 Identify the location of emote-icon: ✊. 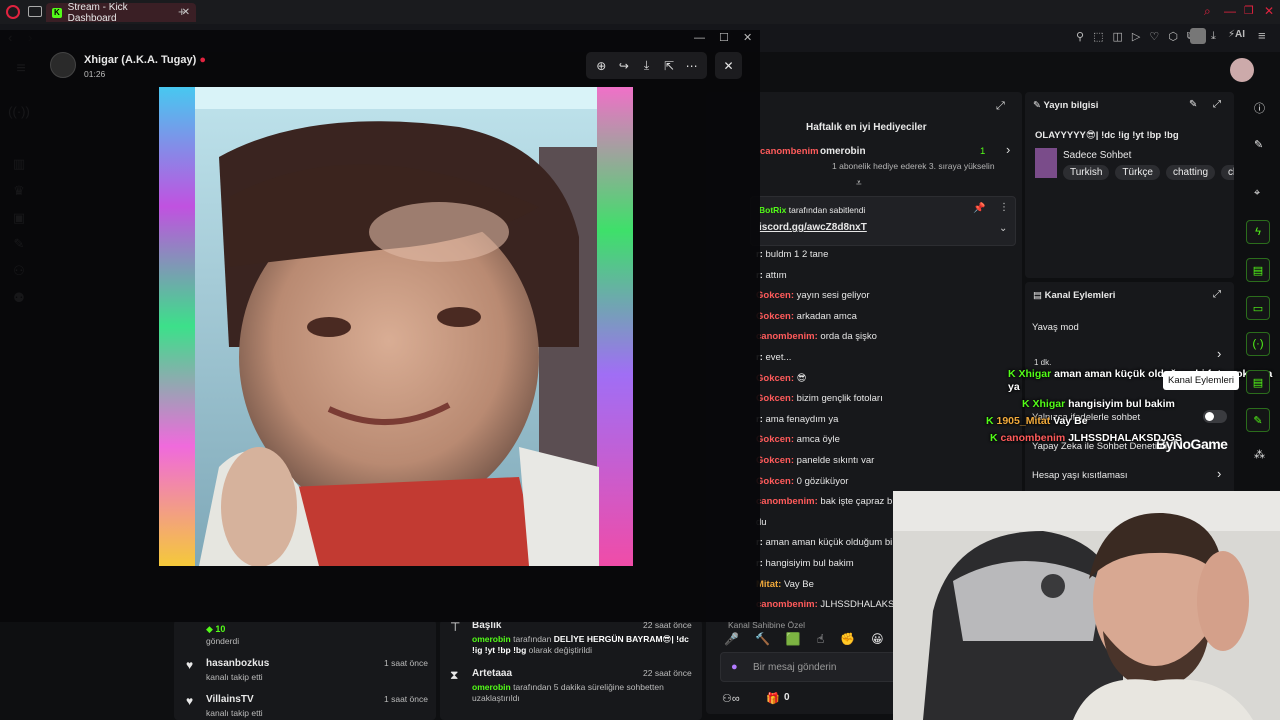
(847, 639).